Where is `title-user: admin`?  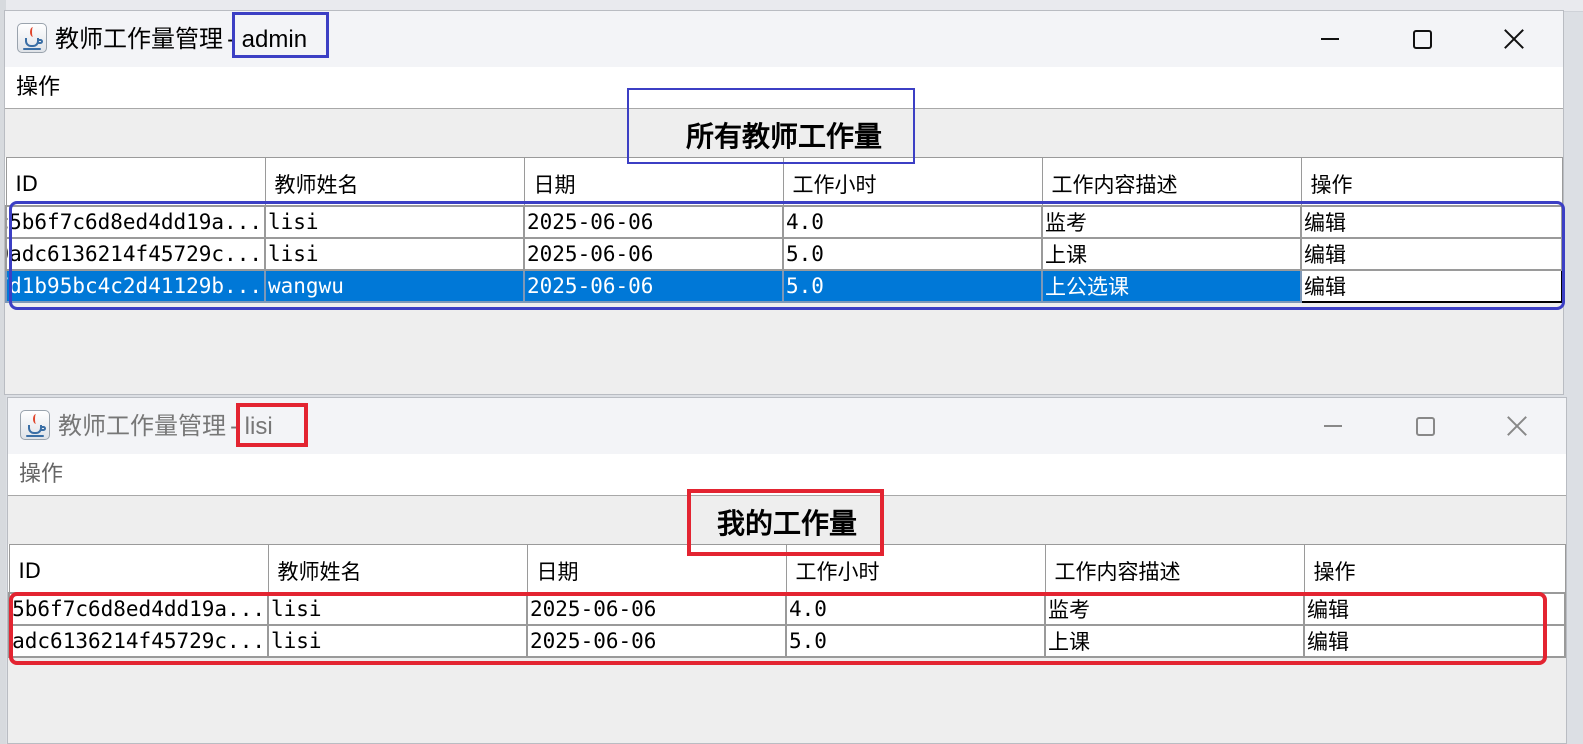
title-user: admin is located at coordinates (274, 39).